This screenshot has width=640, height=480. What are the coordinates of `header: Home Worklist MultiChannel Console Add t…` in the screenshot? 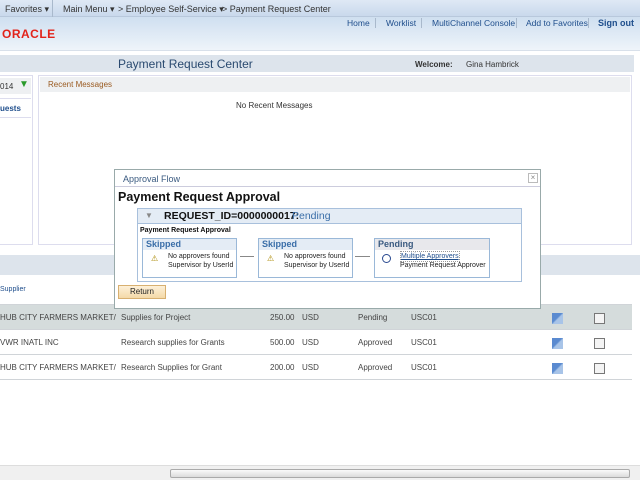 It's located at (320, 34).